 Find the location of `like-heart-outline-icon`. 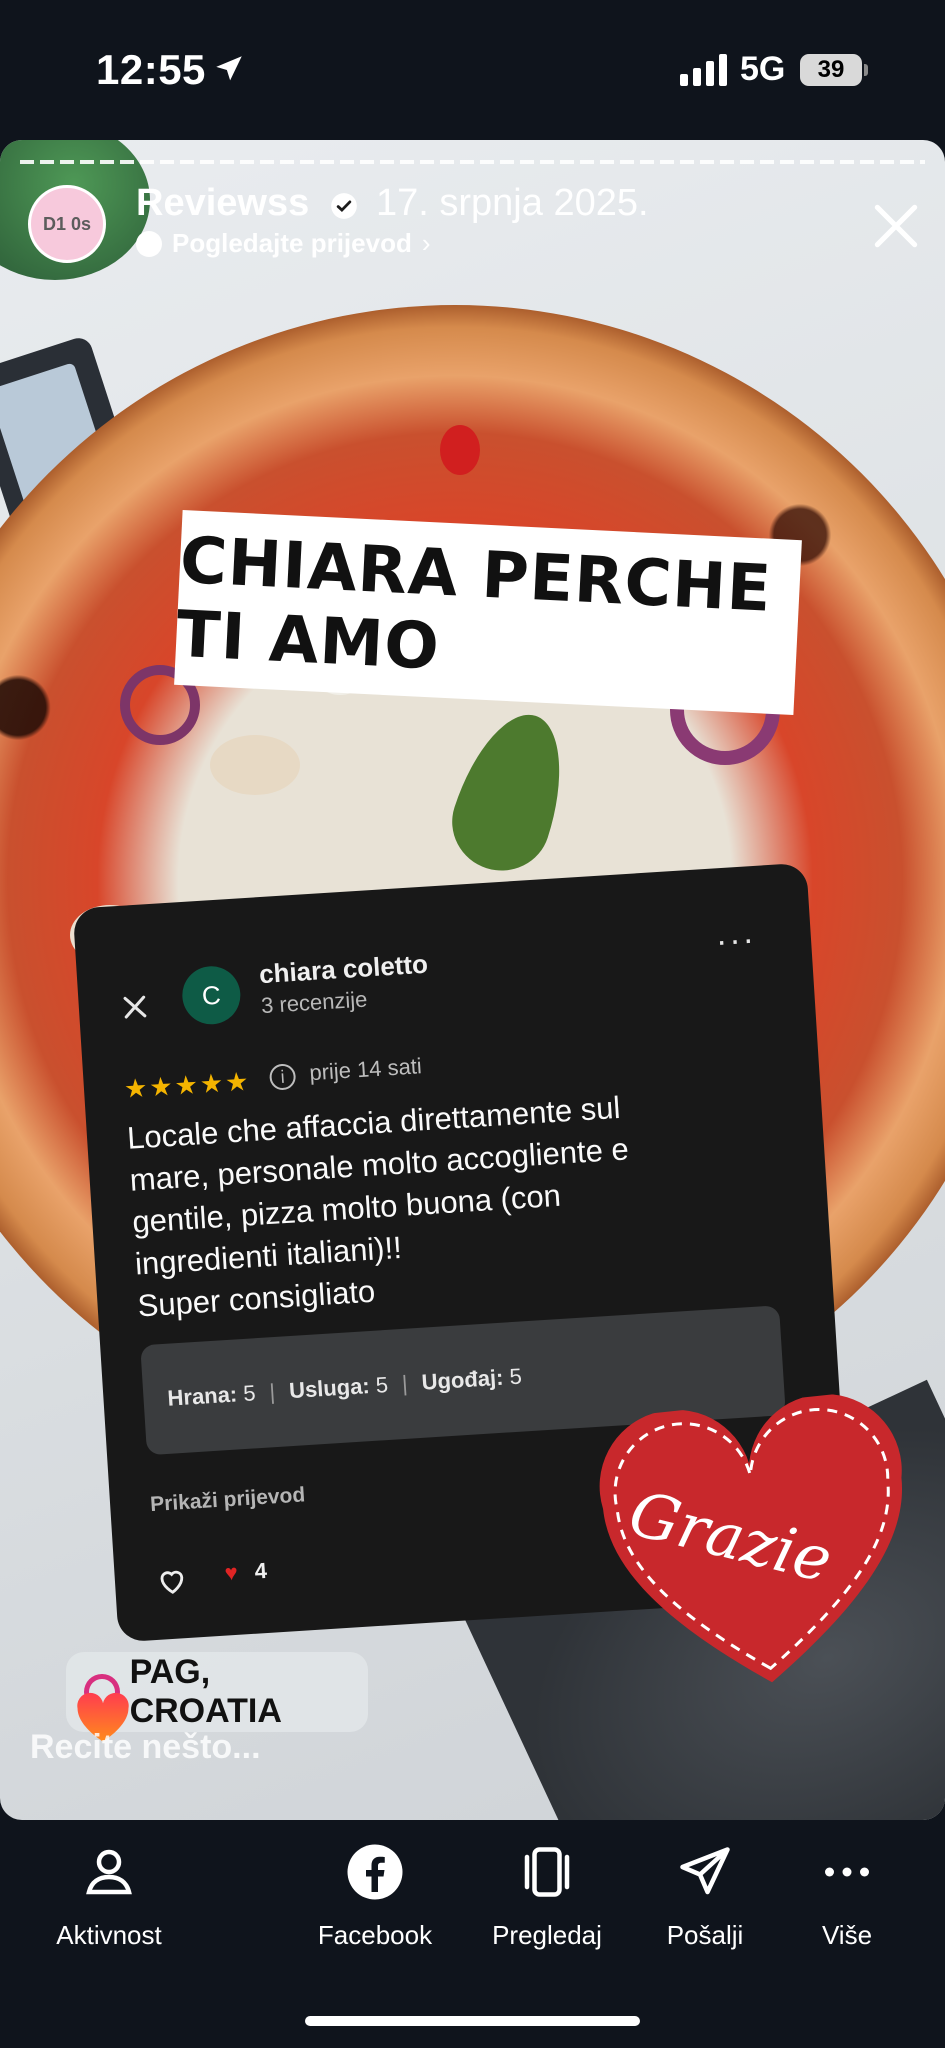

like-heart-outline-icon is located at coordinates (172, 1582).